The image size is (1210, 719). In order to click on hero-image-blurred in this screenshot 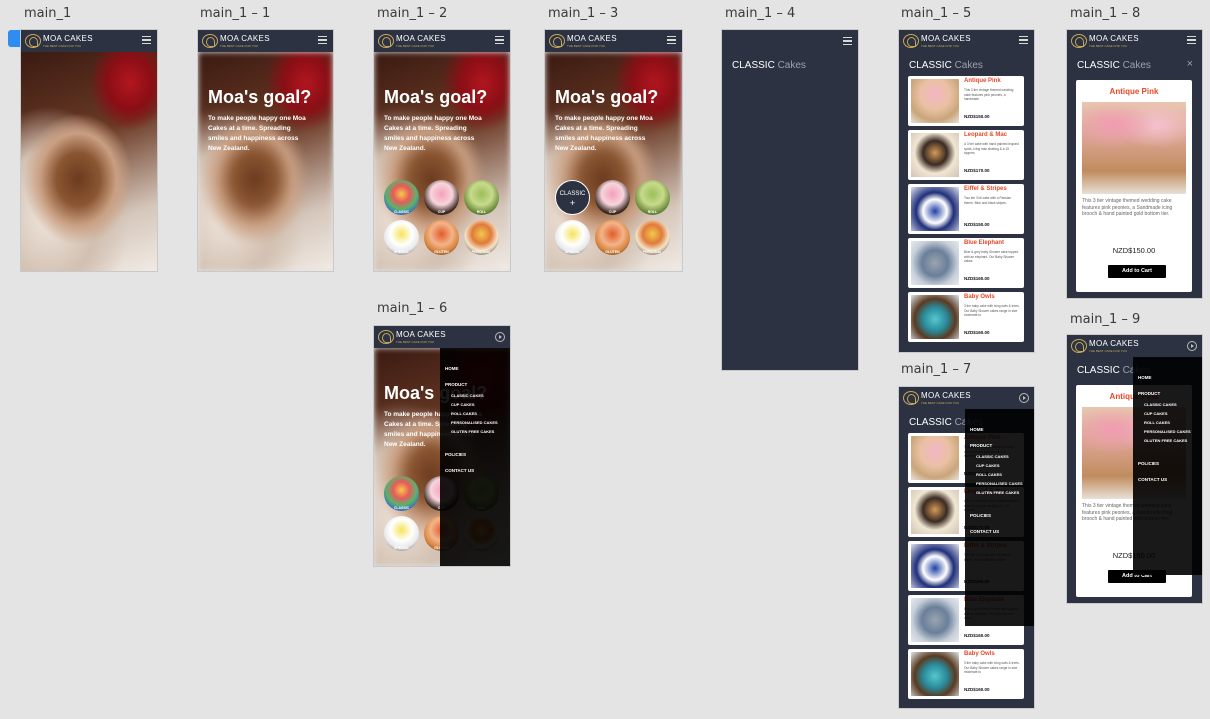, I will do `click(265, 161)`.